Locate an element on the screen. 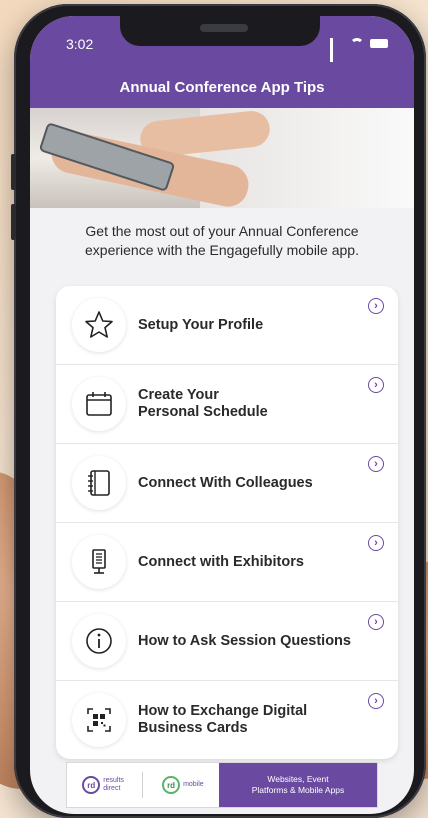  tip-digital-business-cards: How to Exchange Digital Business Cards › is located at coordinates (227, 720).